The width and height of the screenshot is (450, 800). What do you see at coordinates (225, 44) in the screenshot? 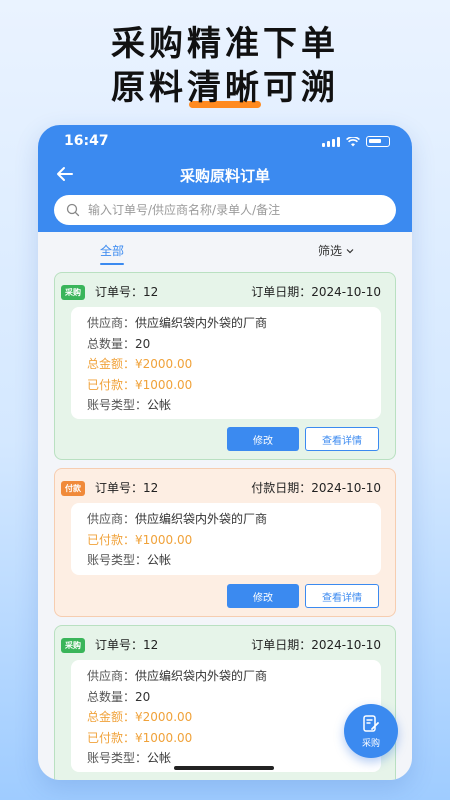
I see `promo-line-1: 采购精准下单` at bounding box center [225, 44].